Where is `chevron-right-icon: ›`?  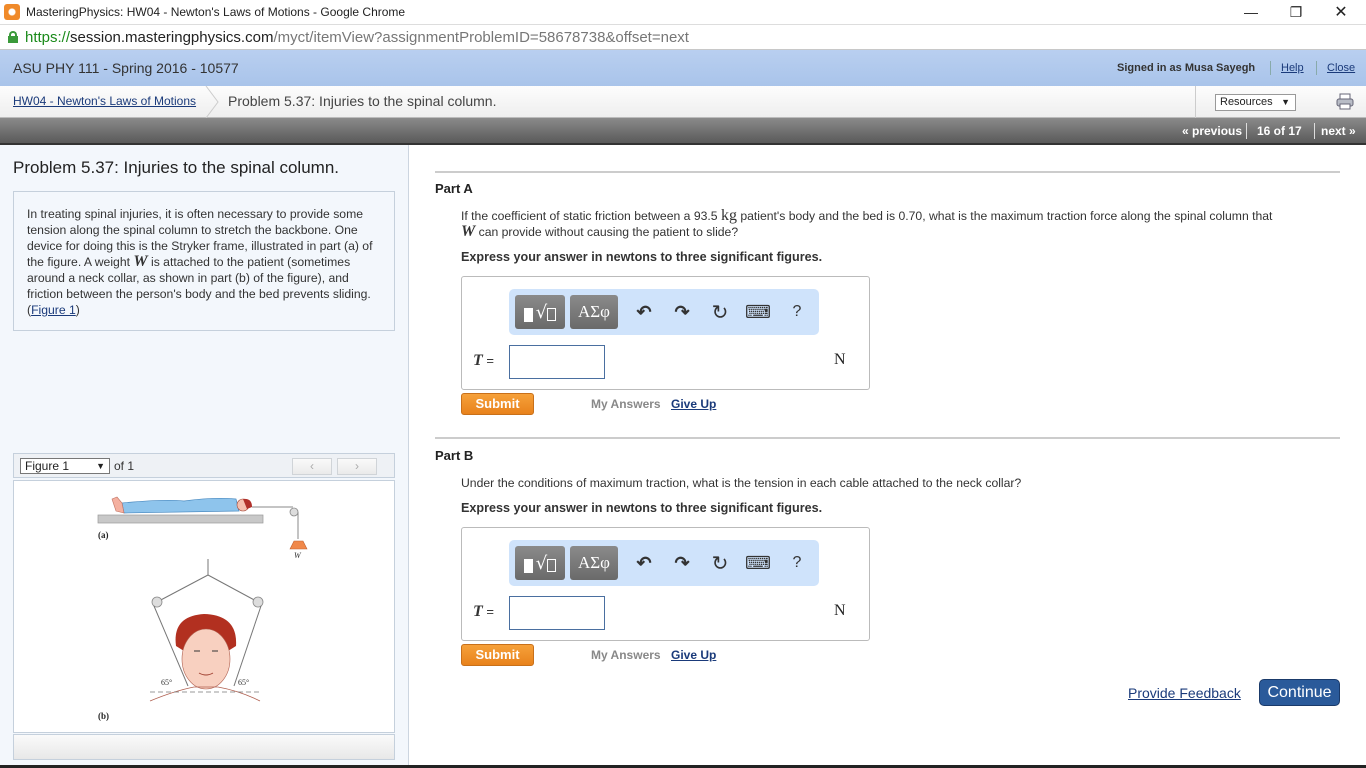 chevron-right-icon: › is located at coordinates (357, 466).